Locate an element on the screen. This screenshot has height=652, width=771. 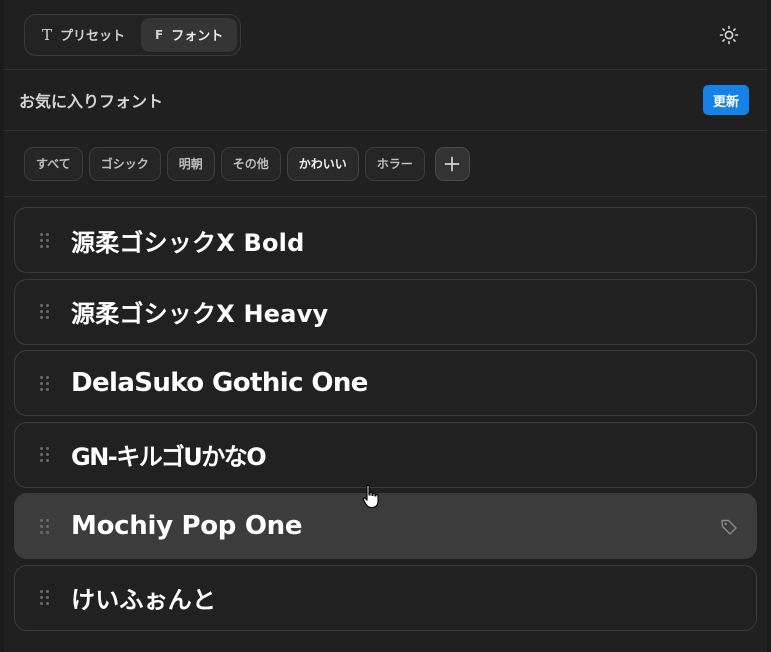
tab-fonts: F フォント is located at coordinates (189, 34).